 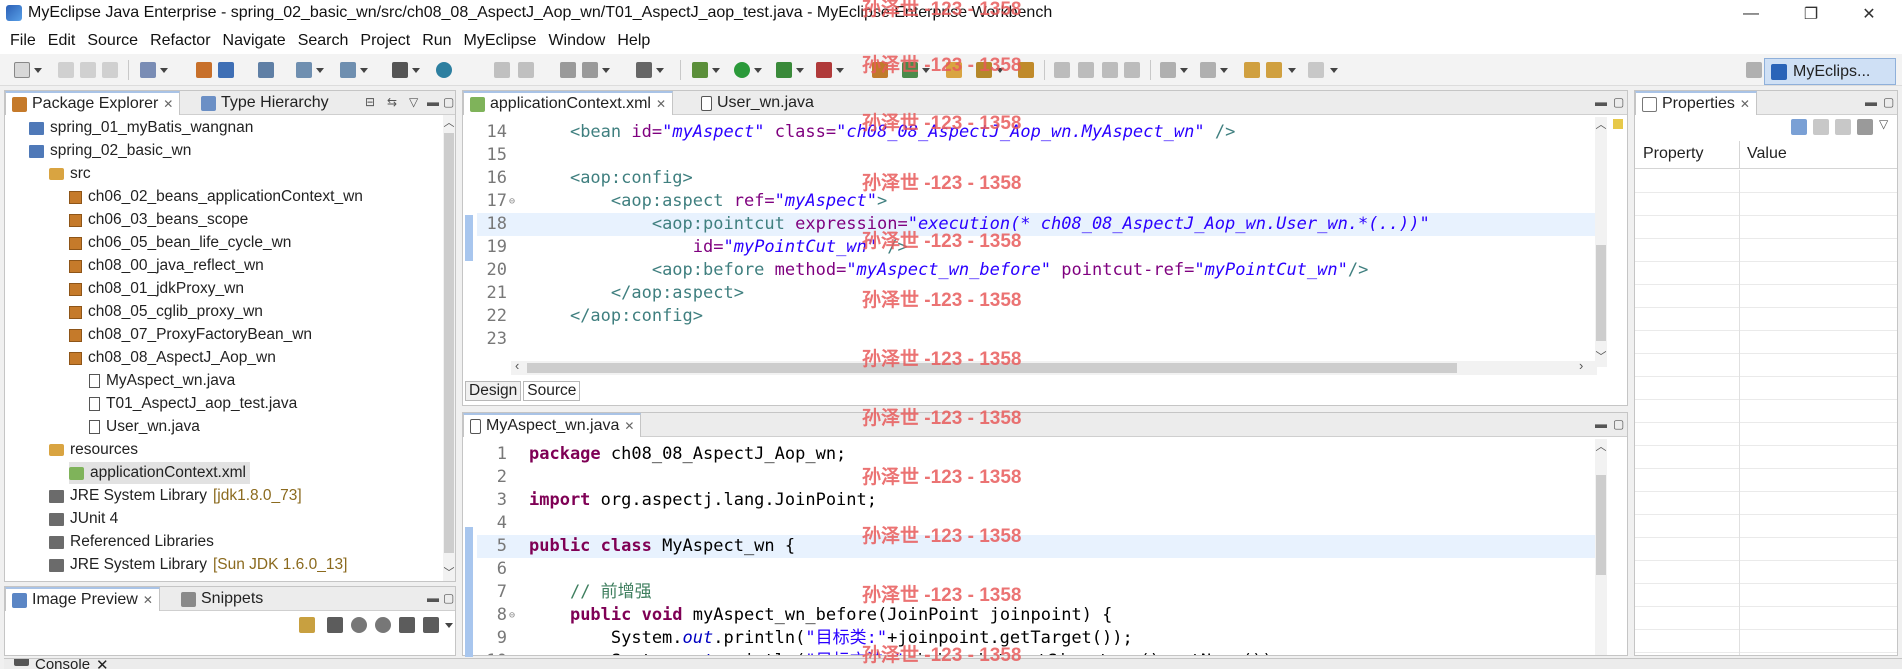 What do you see at coordinates (700, 70) in the screenshot?
I see `debug-icon` at bounding box center [700, 70].